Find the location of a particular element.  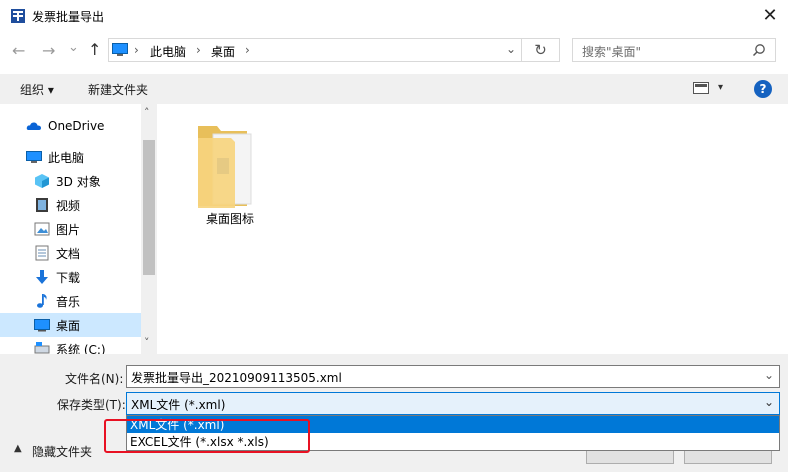

filetype-value: XML文件 (*.xml) is located at coordinates (178, 405).